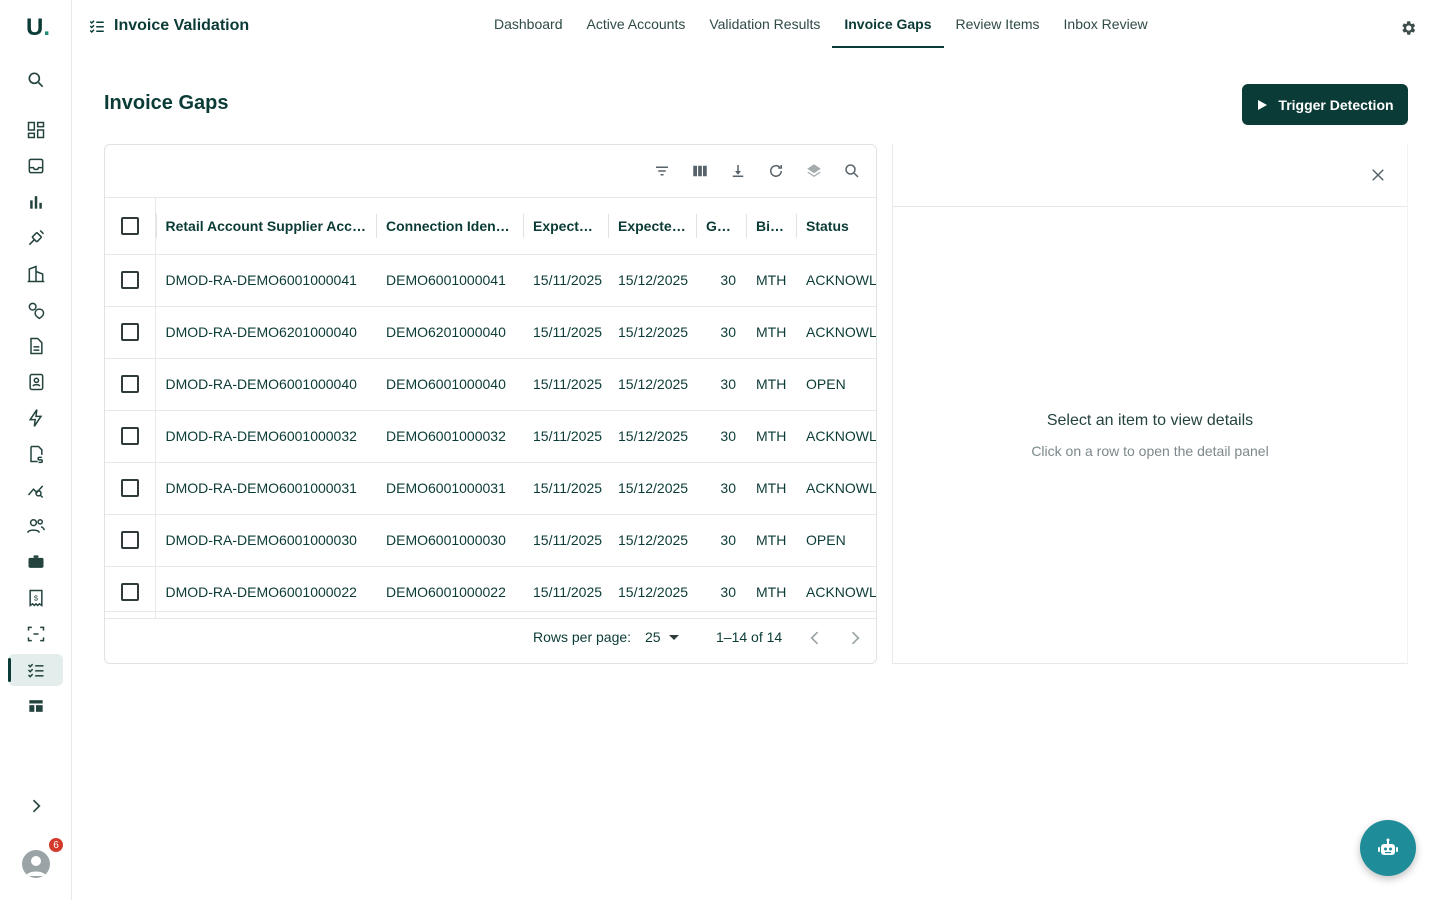 This screenshot has width=1440, height=900. What do you see at coordinates (38, 28) in the screenshot?
I see `logo: U.` at bounding box center [38, 28].